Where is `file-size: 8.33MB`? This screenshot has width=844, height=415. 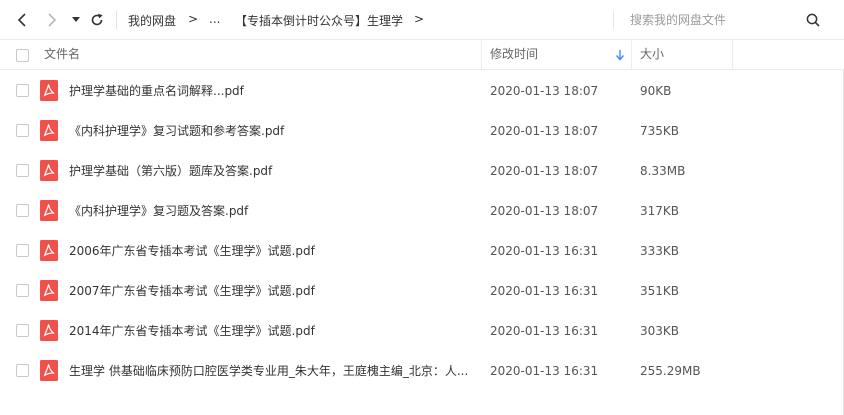 file-size: 8.33MB is located at coordinates (663, 171).